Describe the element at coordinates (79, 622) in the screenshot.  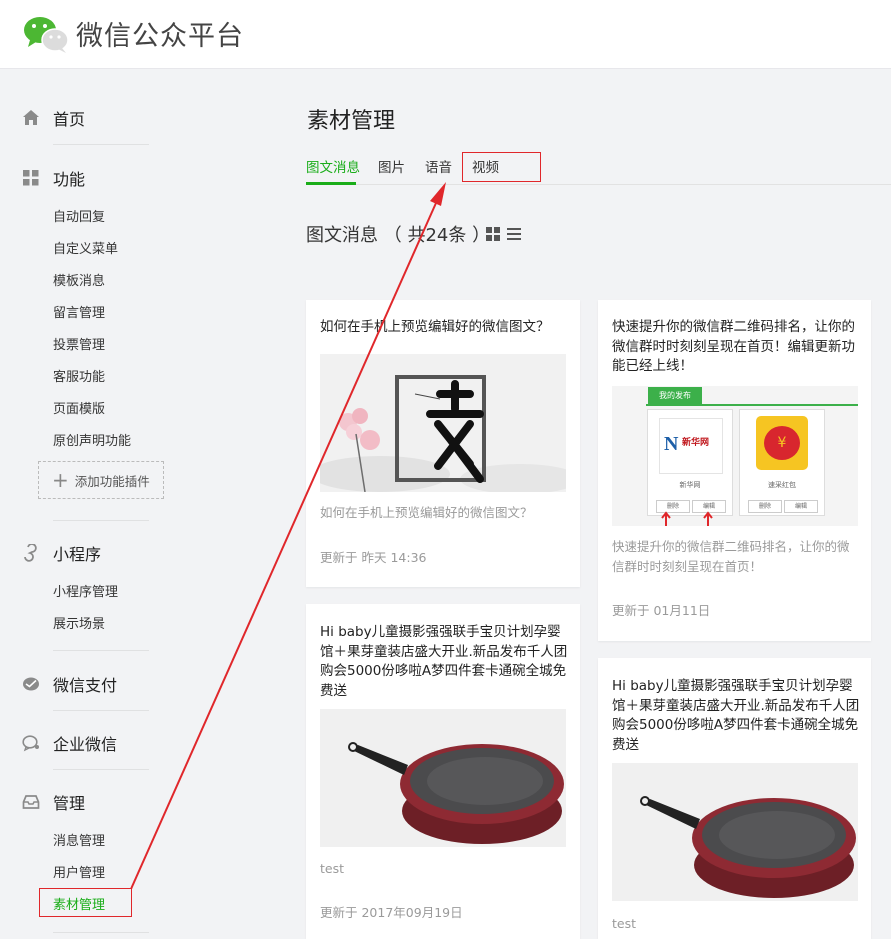
I see `sidebar-item-display-scene: 展示场景` at that location.